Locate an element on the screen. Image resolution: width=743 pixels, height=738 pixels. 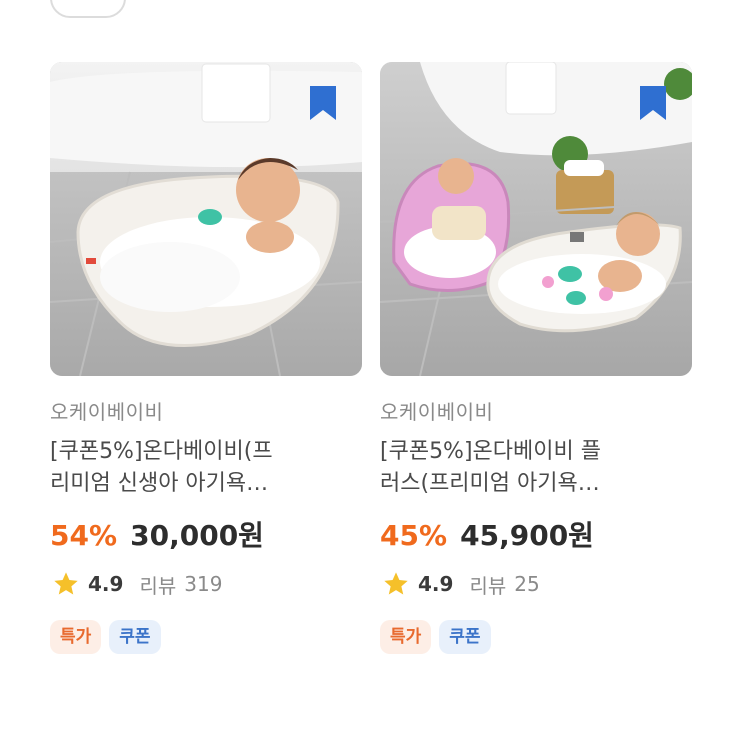
review-count: 25 is located at coordinates (527, 584).